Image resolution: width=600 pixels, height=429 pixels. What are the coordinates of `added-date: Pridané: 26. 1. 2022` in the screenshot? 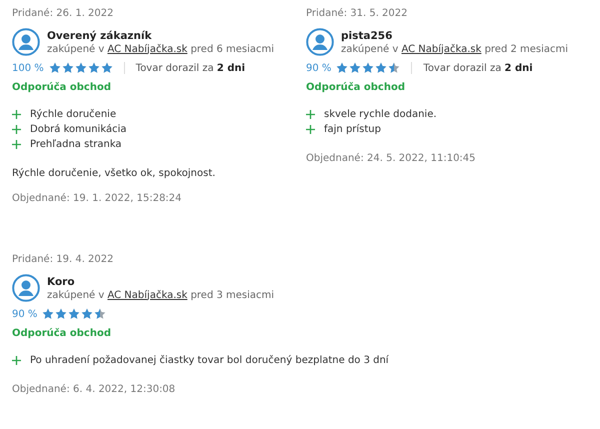 It's located at (63, 13).